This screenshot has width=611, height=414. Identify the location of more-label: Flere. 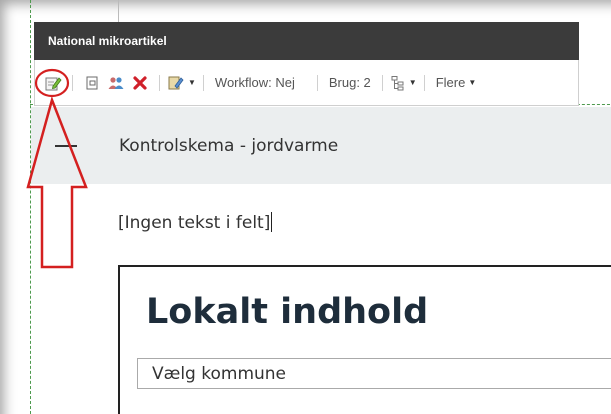
(450, 82).